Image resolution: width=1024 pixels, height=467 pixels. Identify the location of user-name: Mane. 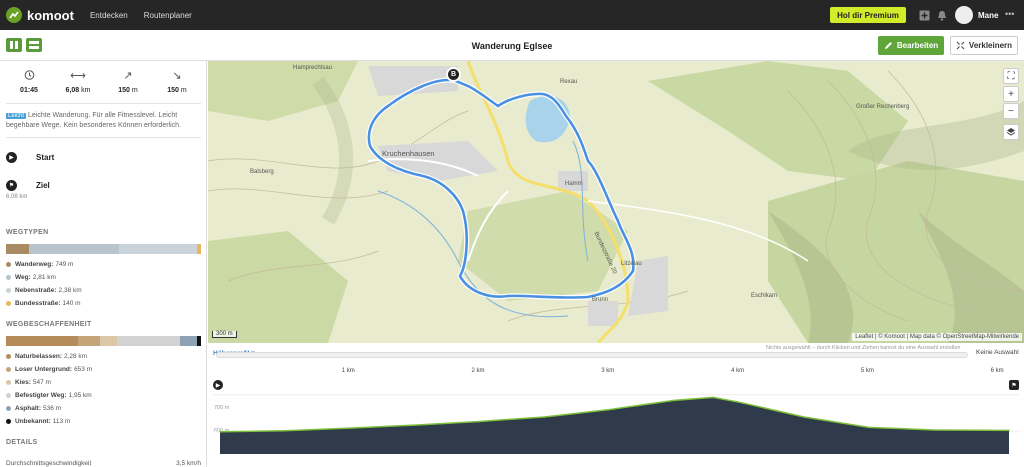
(988, 15).